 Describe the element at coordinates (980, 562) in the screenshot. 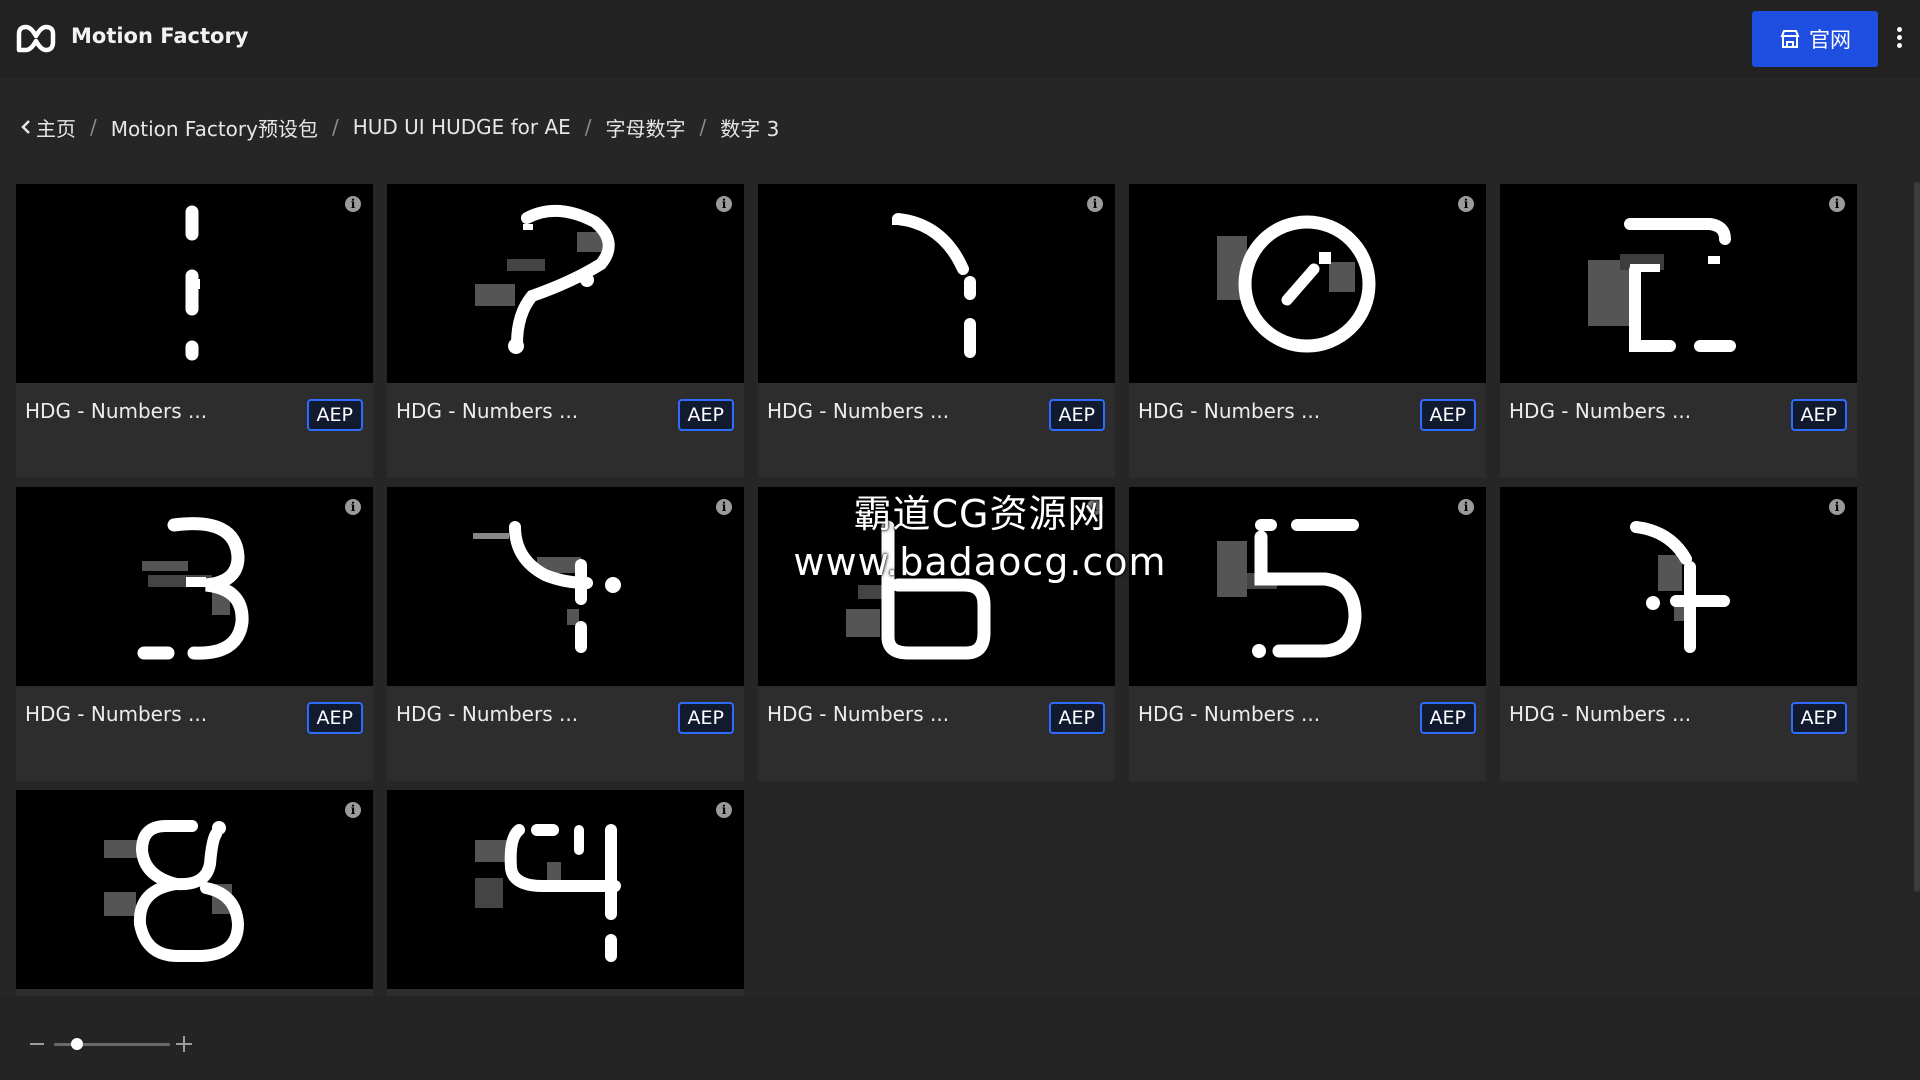

I see `watermark-line-2: www.badaocg.com` at that location.